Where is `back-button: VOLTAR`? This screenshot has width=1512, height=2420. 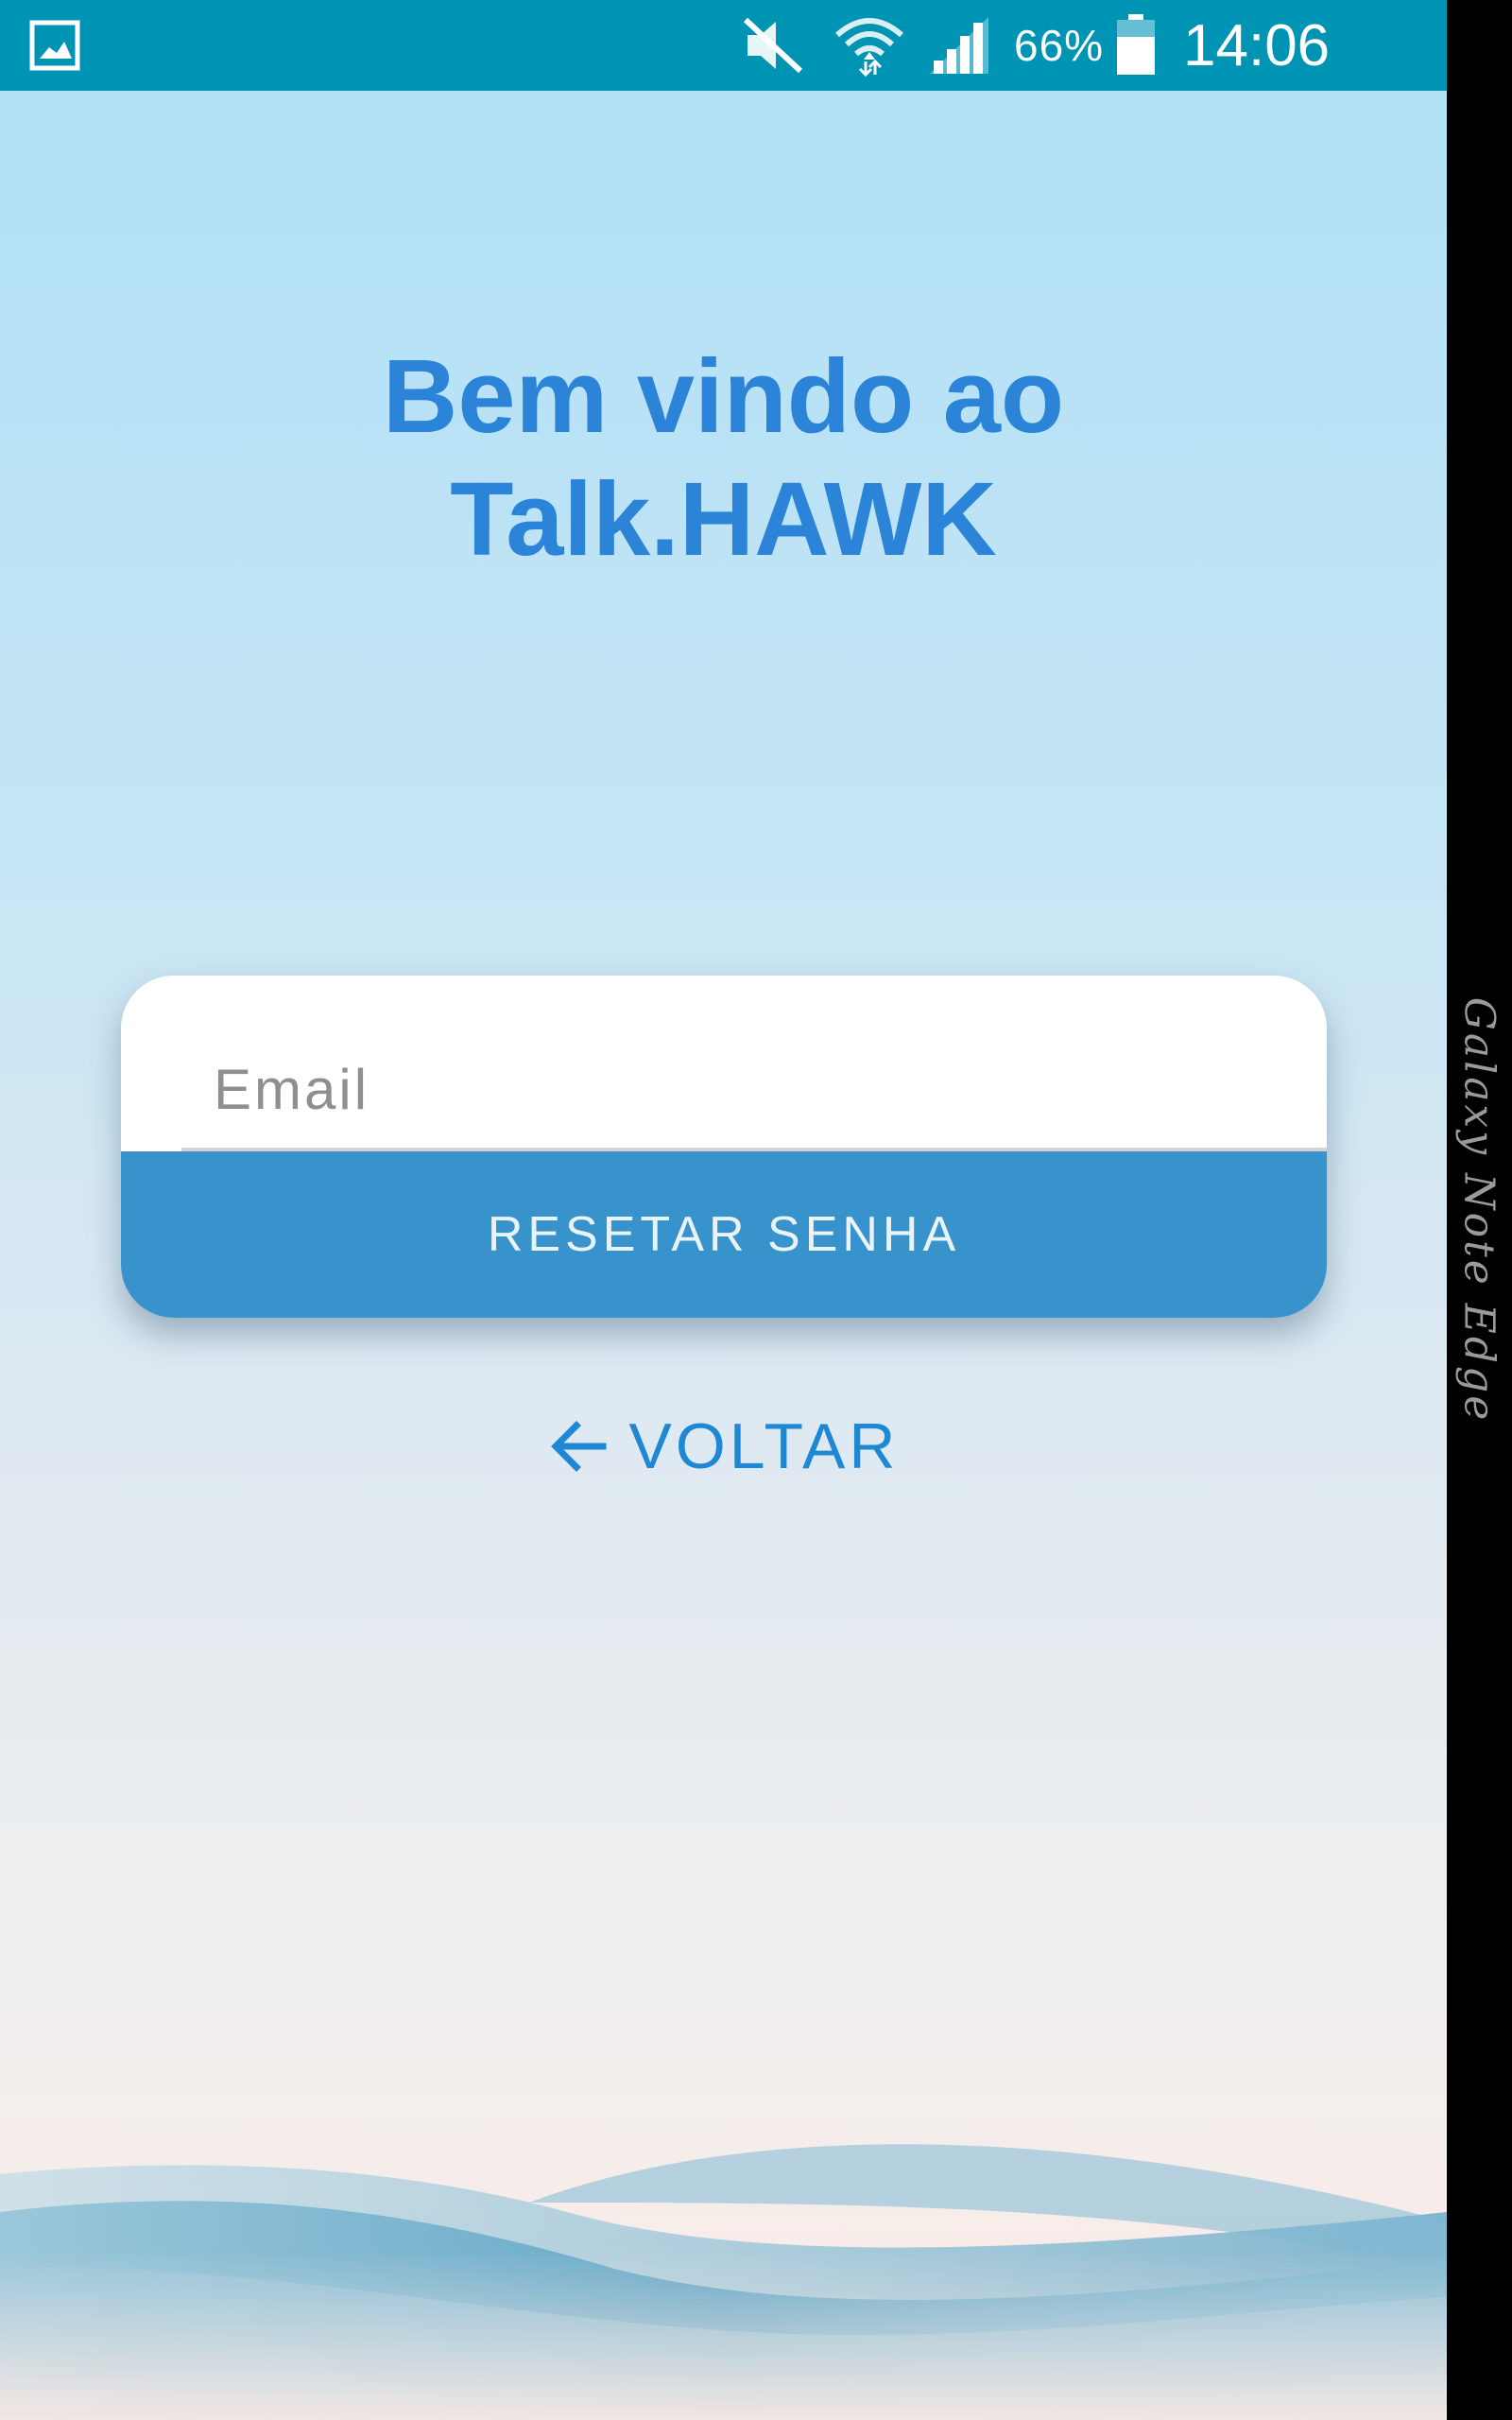
back-button: VOLTAR is located at coordinates (723, 1446).